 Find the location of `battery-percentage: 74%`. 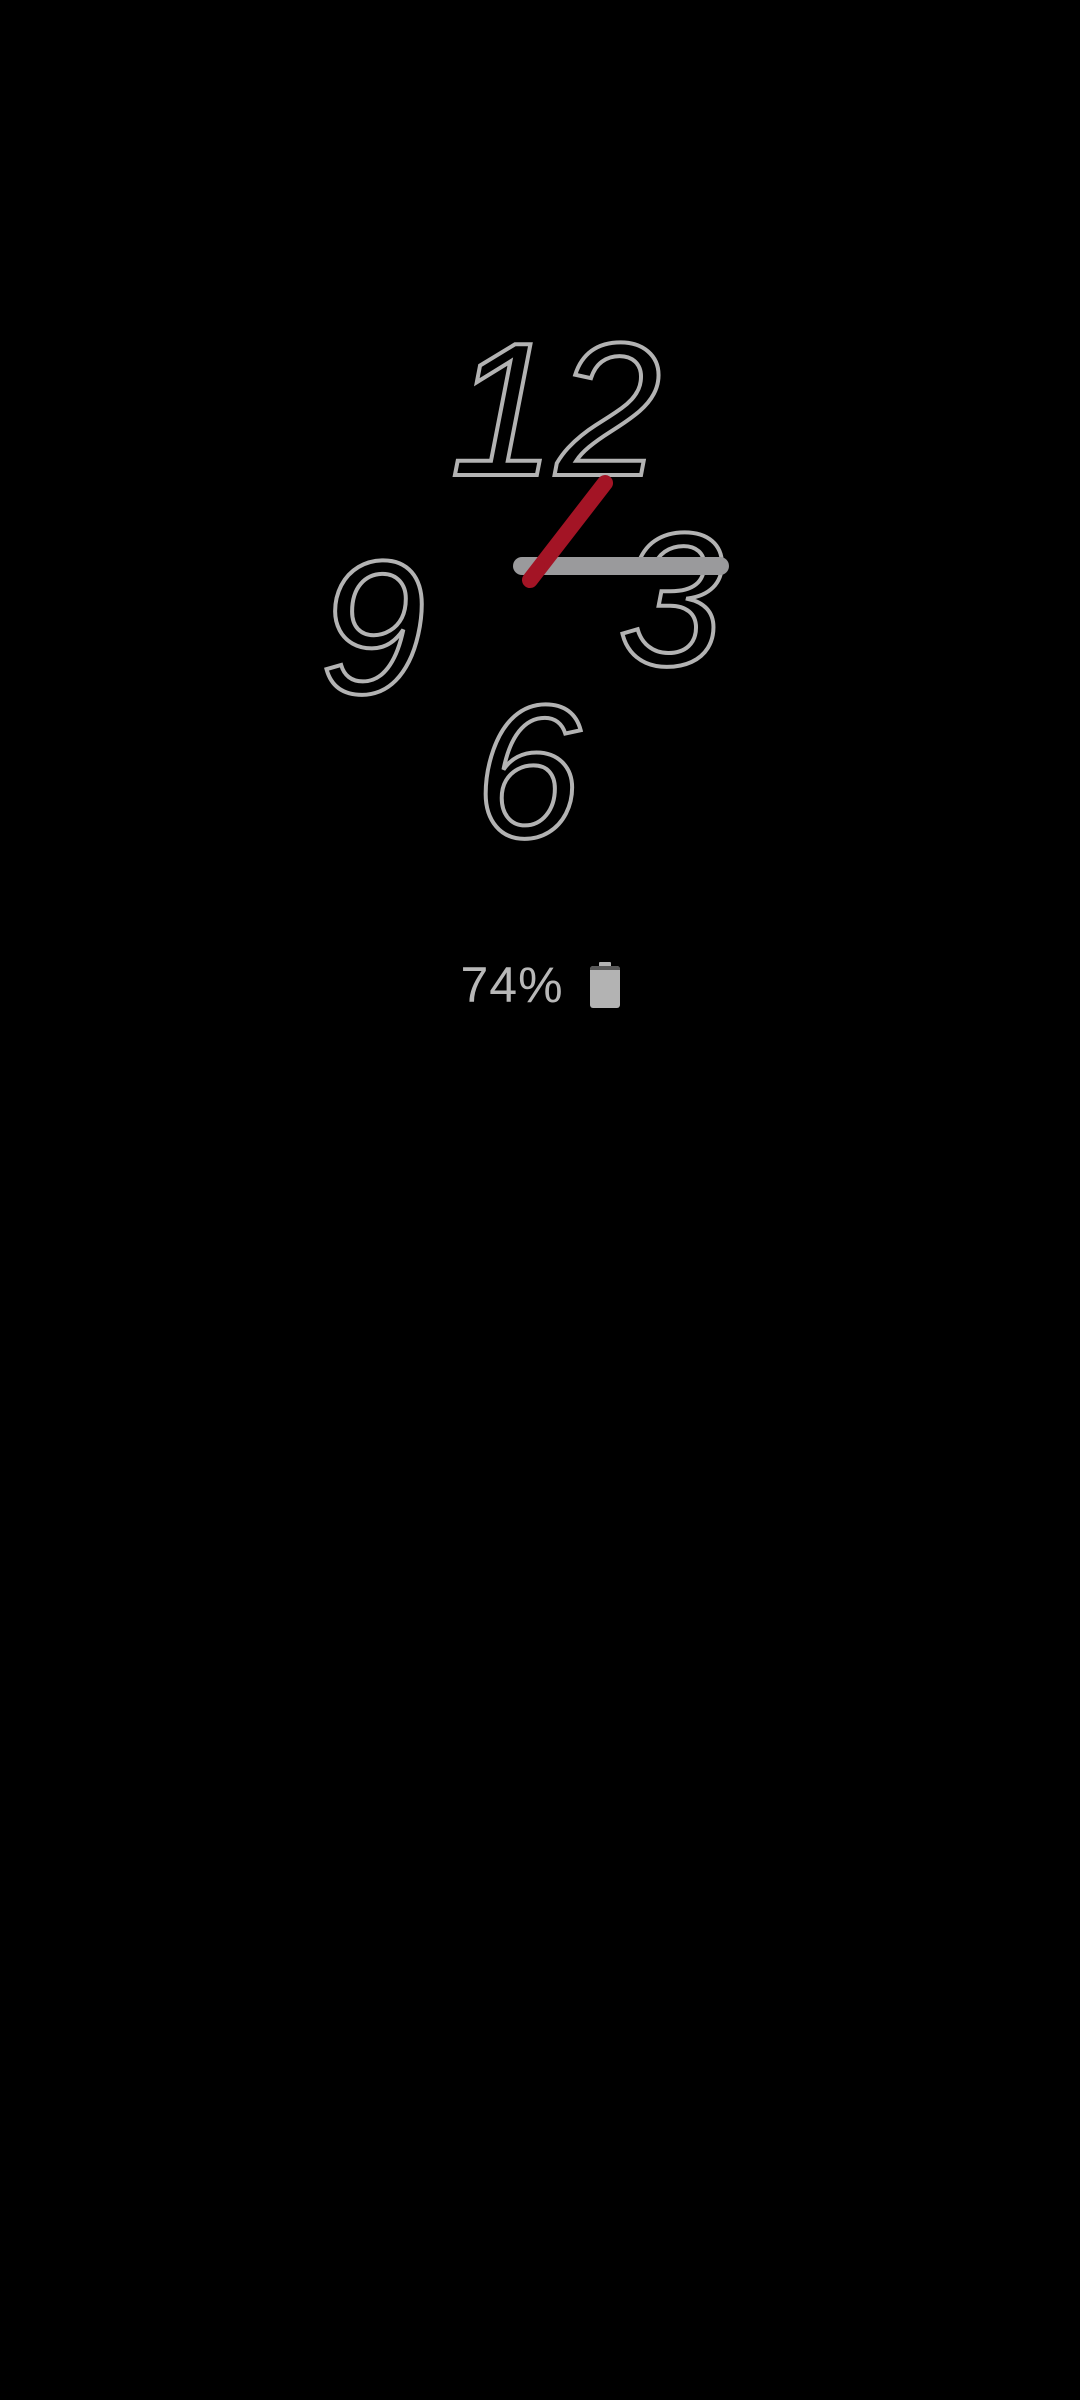

battery-percentage: 74% is located at coordinates (512, 985).